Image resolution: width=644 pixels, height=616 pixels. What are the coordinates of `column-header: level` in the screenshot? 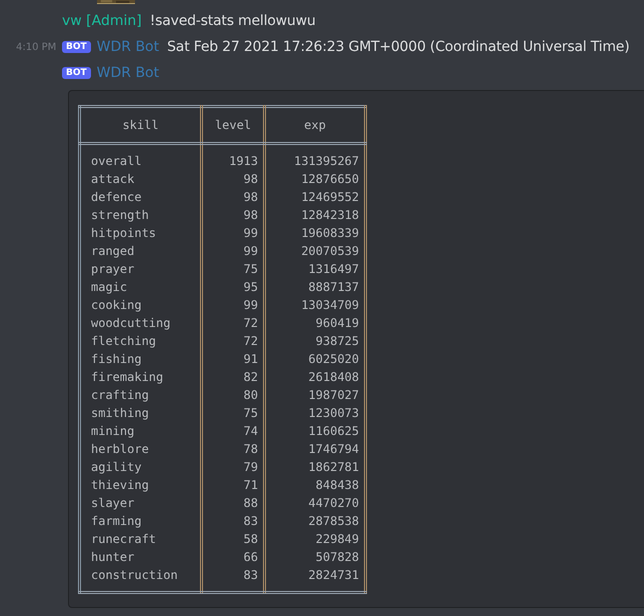 It's located at (233, 125).